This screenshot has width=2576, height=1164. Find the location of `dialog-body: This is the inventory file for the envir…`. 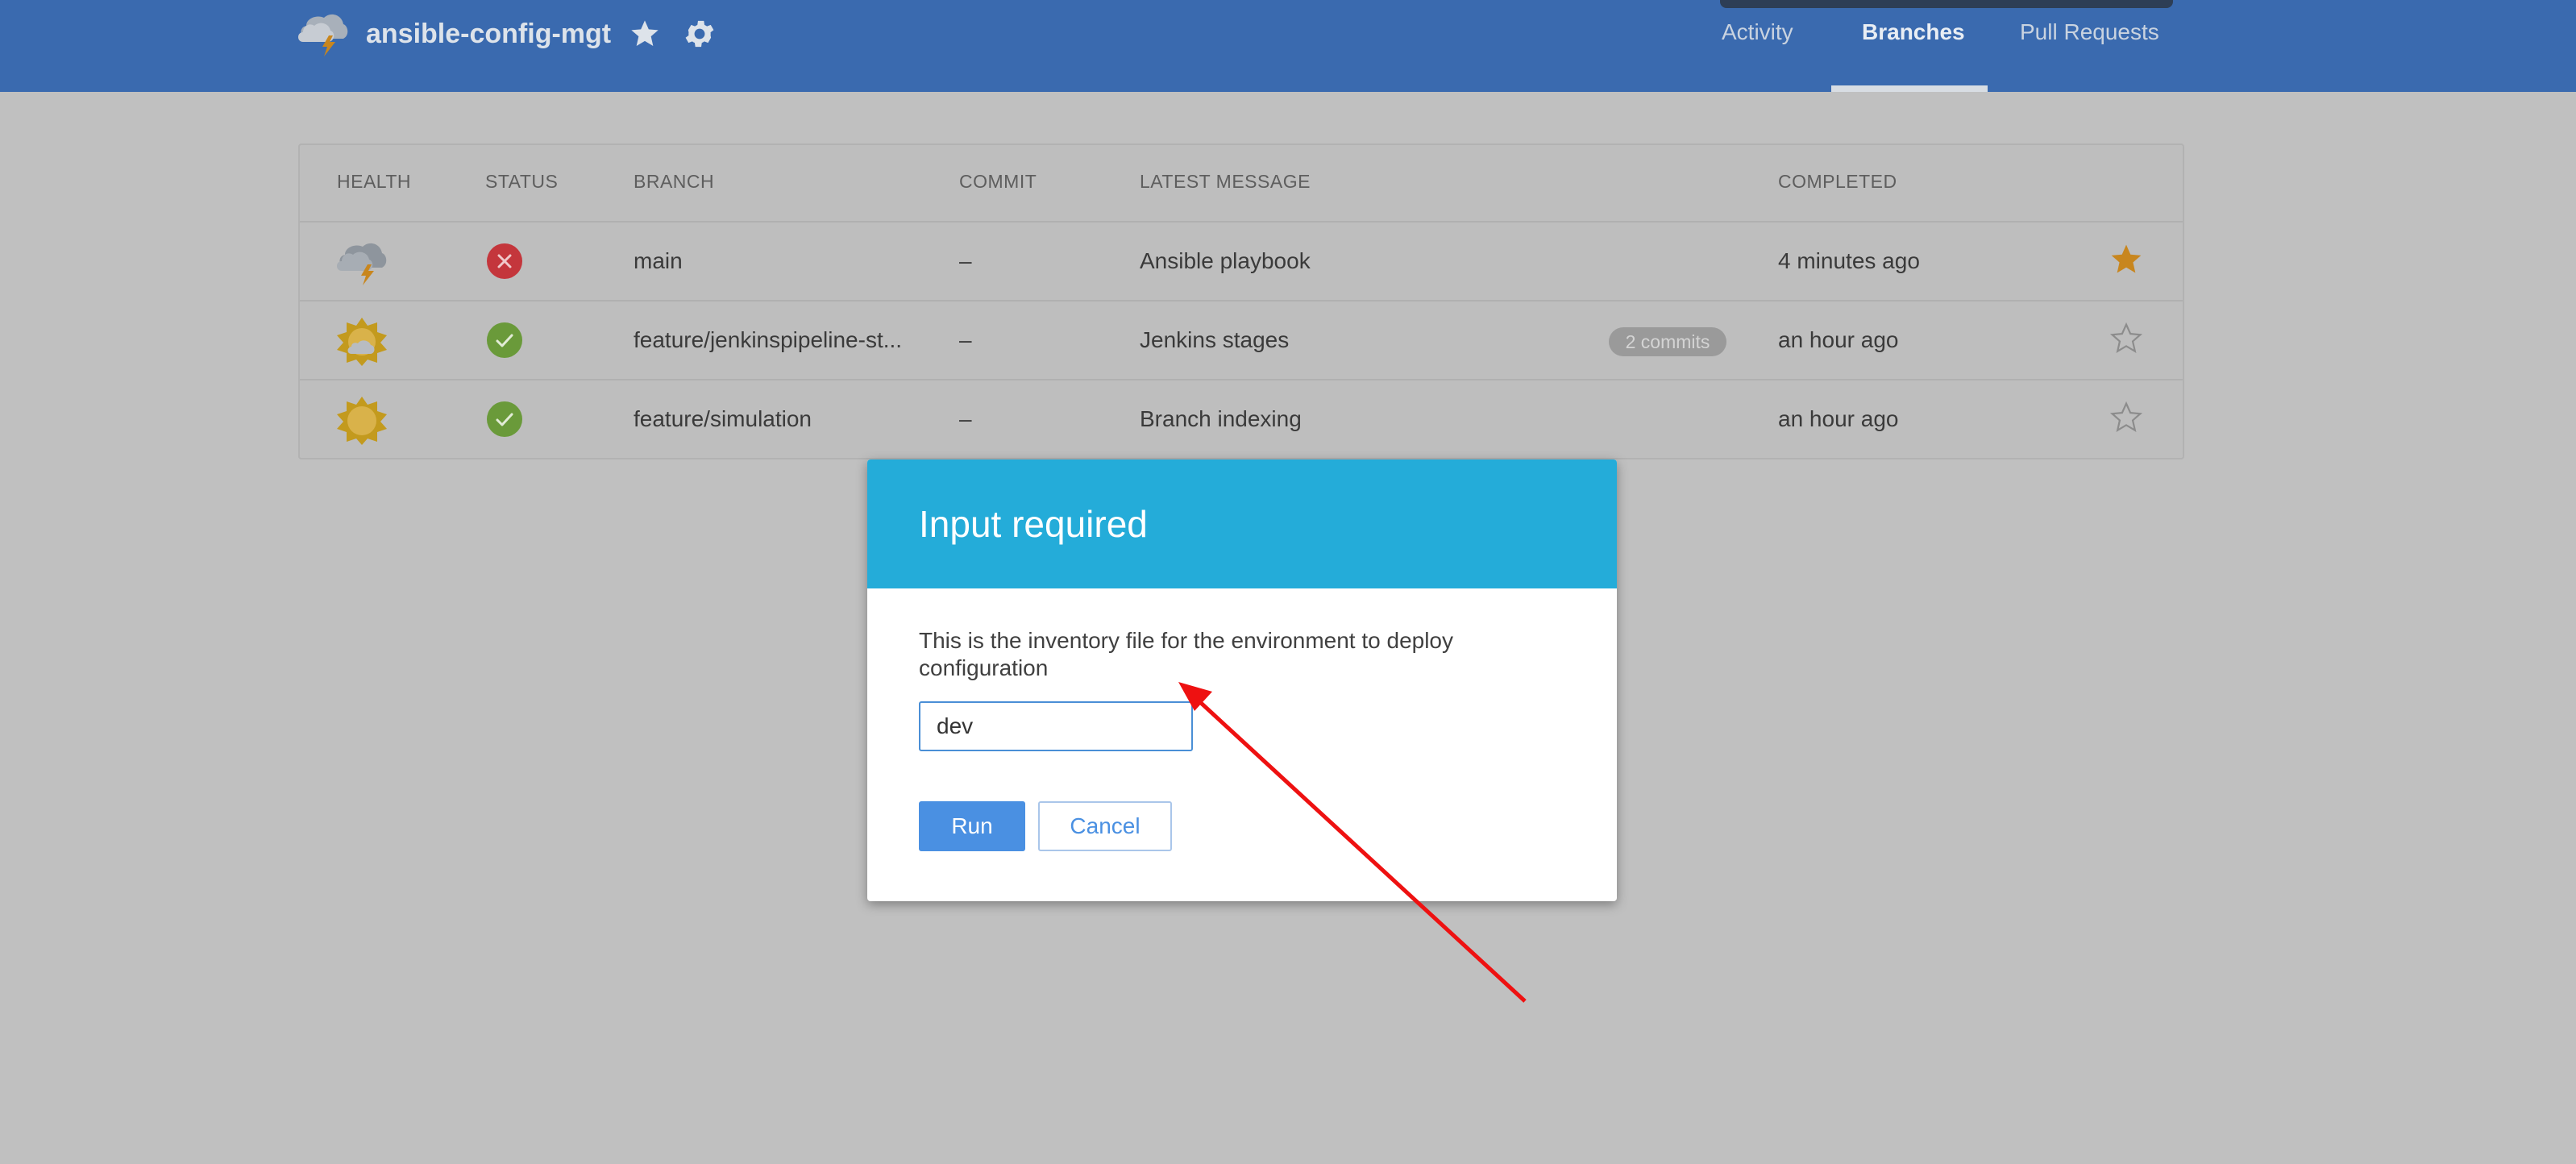

dialog-body: This is the inventory file for the envir… is located at coordinates (1242, 719).